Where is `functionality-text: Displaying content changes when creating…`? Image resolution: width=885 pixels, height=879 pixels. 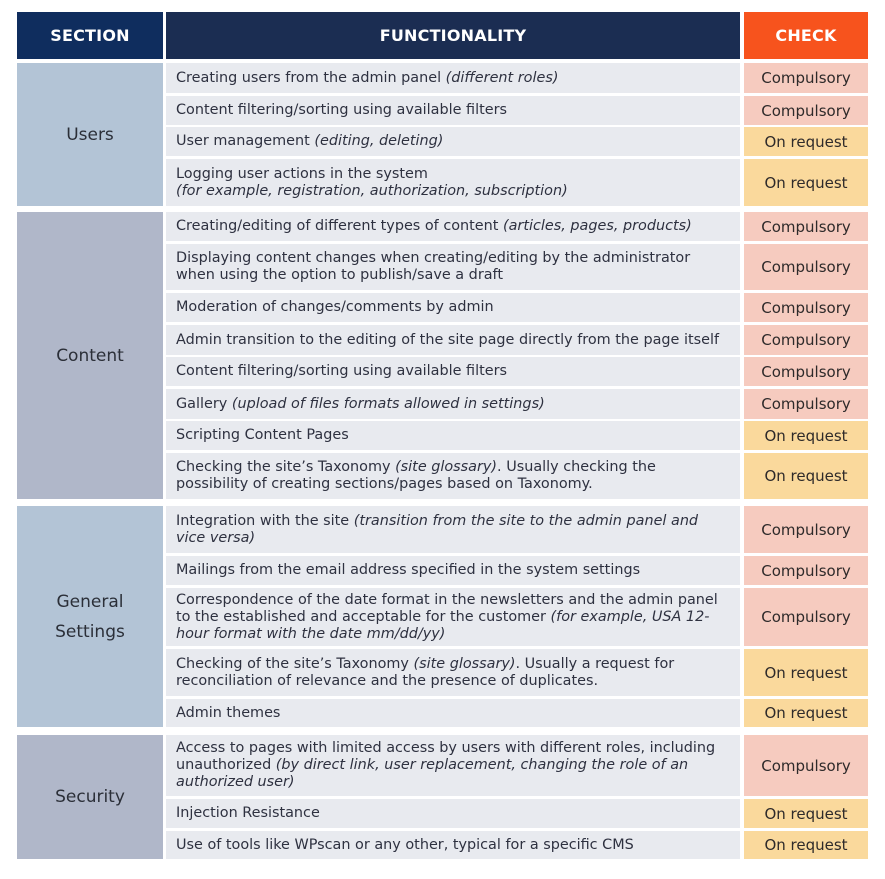
functionality-text: Displaying content changes when creating… is located at coordinates (433, 266).